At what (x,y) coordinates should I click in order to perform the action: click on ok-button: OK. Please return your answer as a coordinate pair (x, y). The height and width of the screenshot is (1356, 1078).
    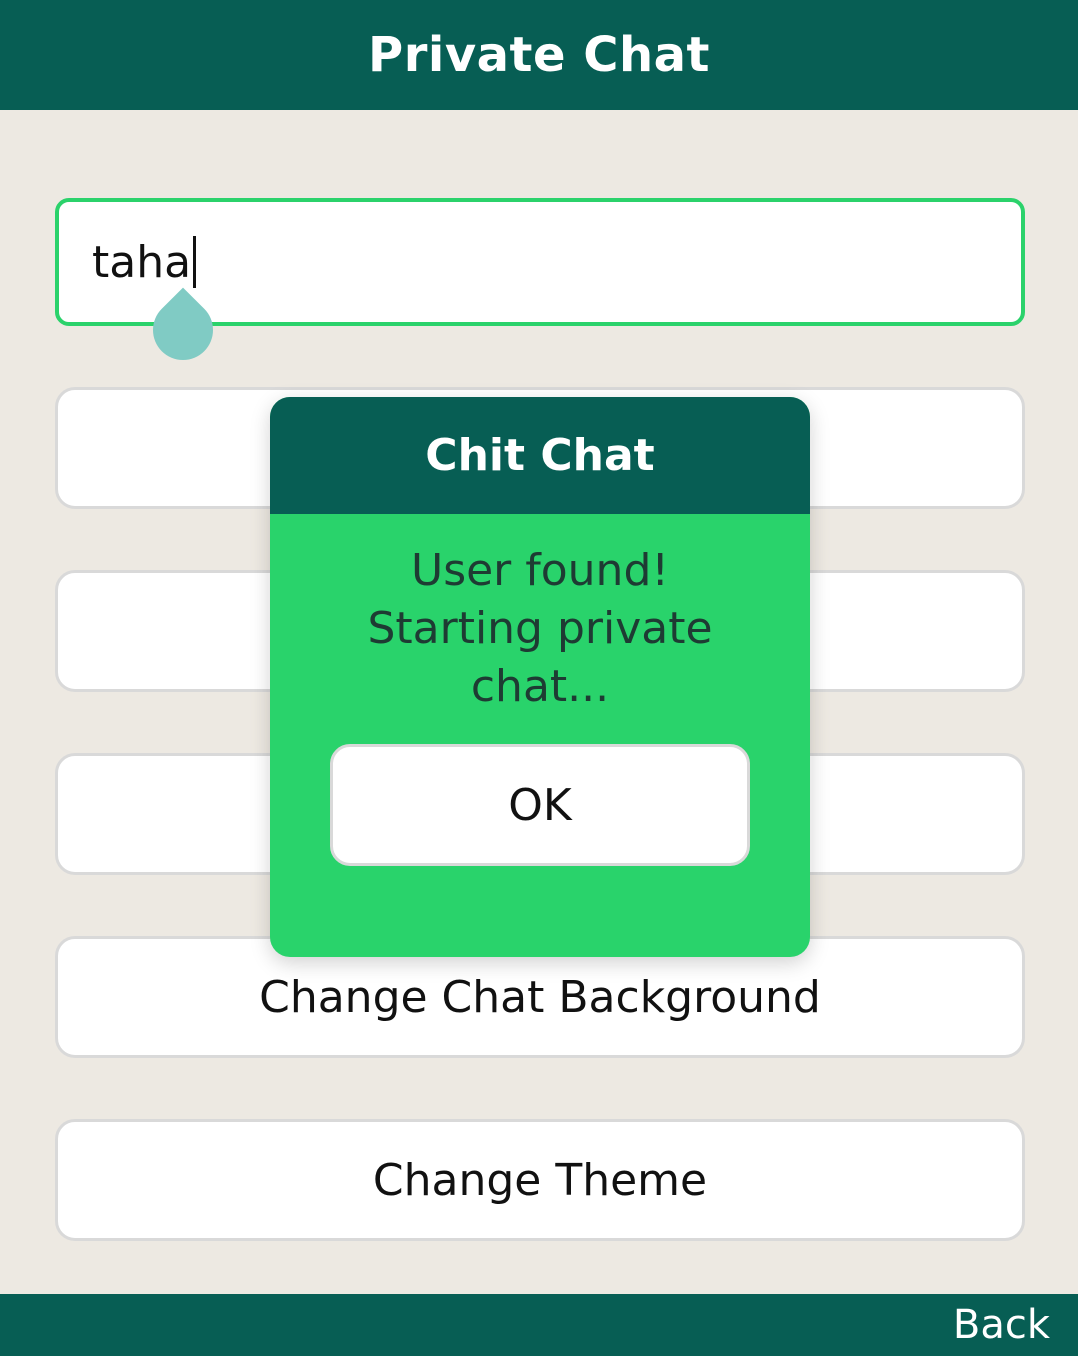
    Looking at the image, I should click on (540, 805).